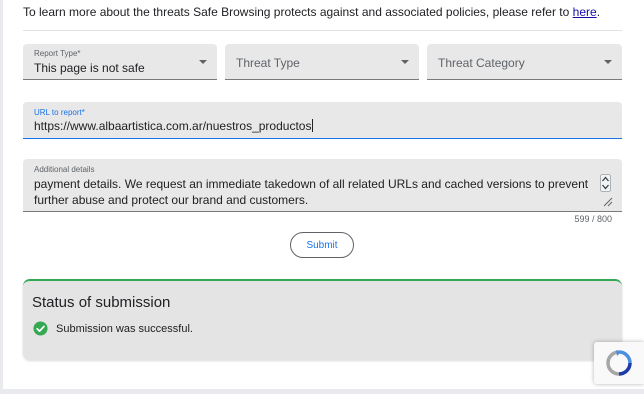  Describe the element at coordinates (57, 53) in the screenshot. I see `report-type-label: Report Type*` at that location.